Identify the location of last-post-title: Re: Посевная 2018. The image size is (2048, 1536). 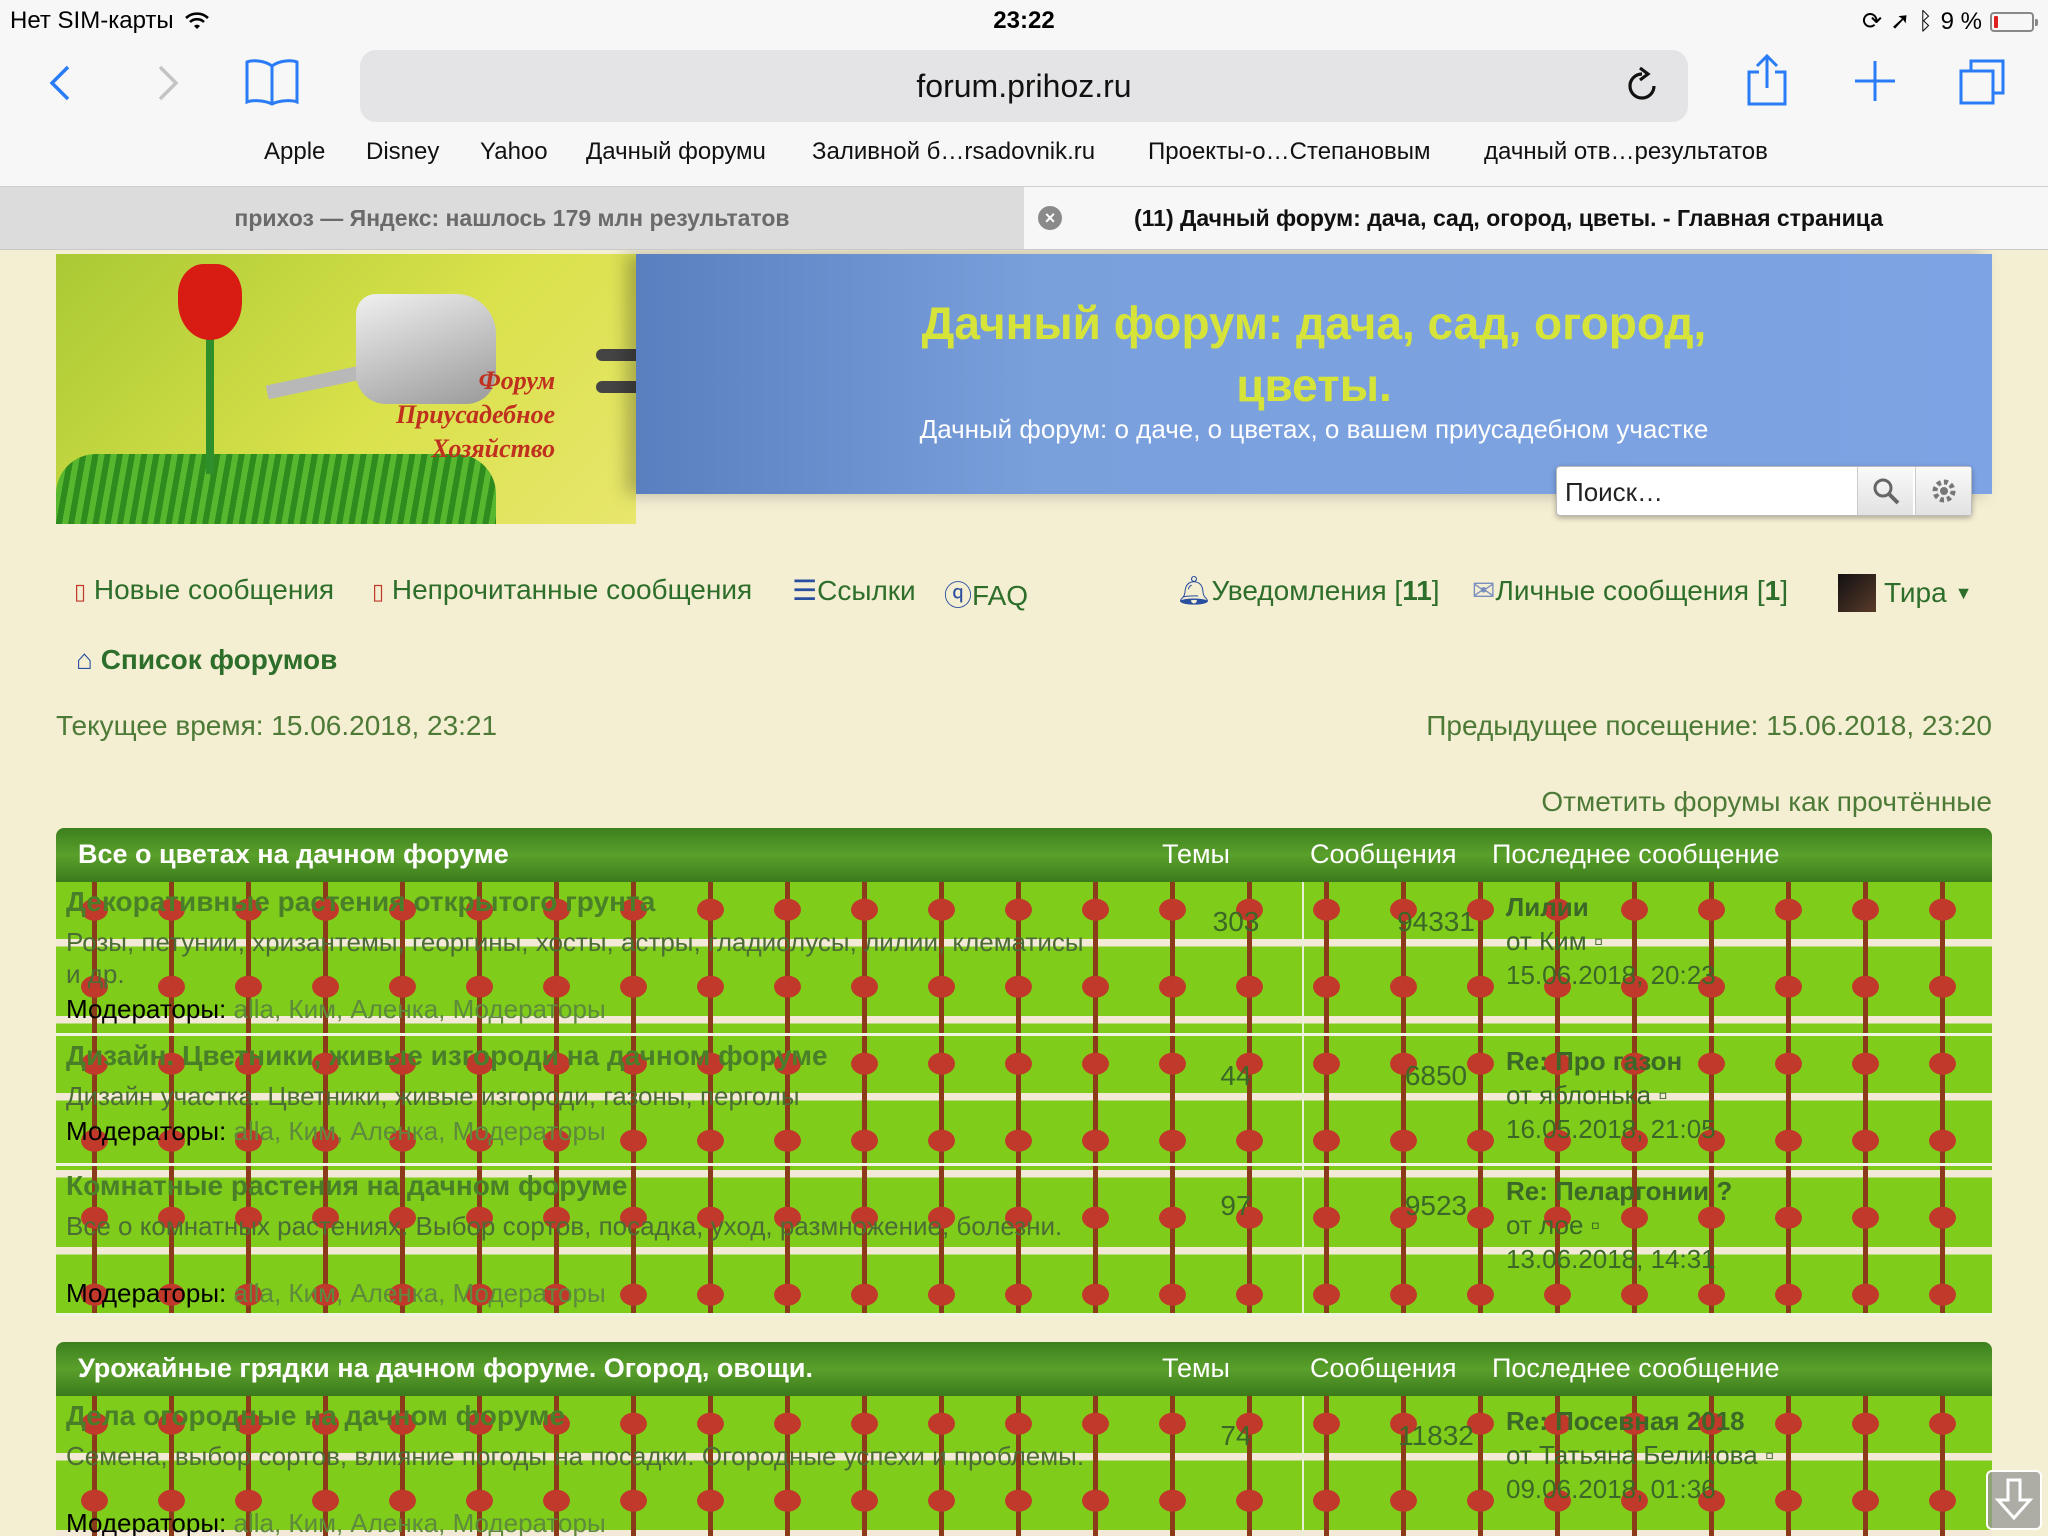
(1640, 1421).